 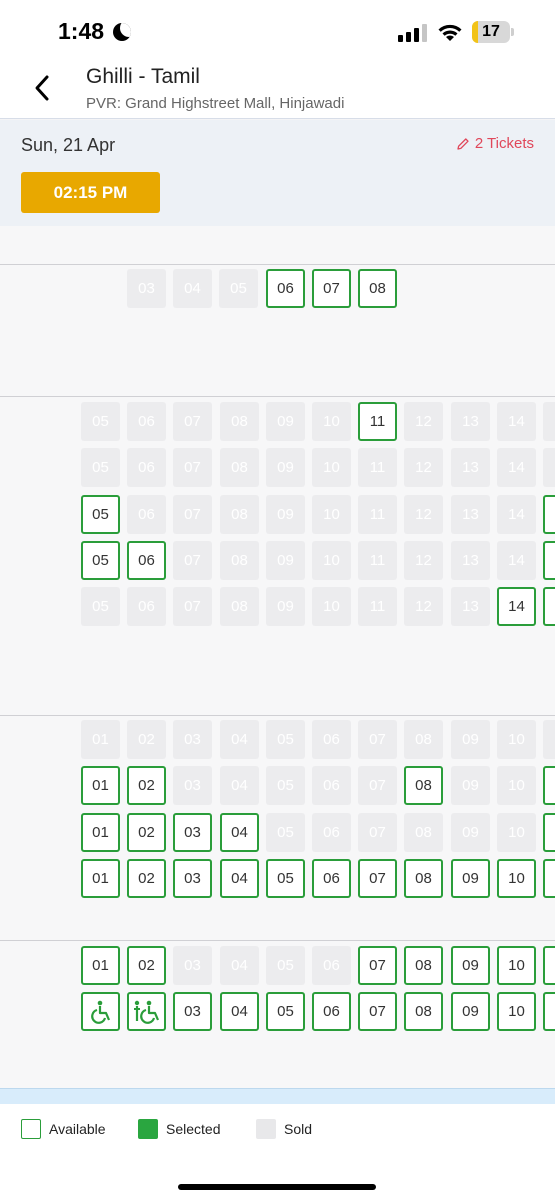 What do you see at coordinates (146, 1011) in the screenshot?
I see `wheelchair-companion-seat` at bounding box center [146, 1011].